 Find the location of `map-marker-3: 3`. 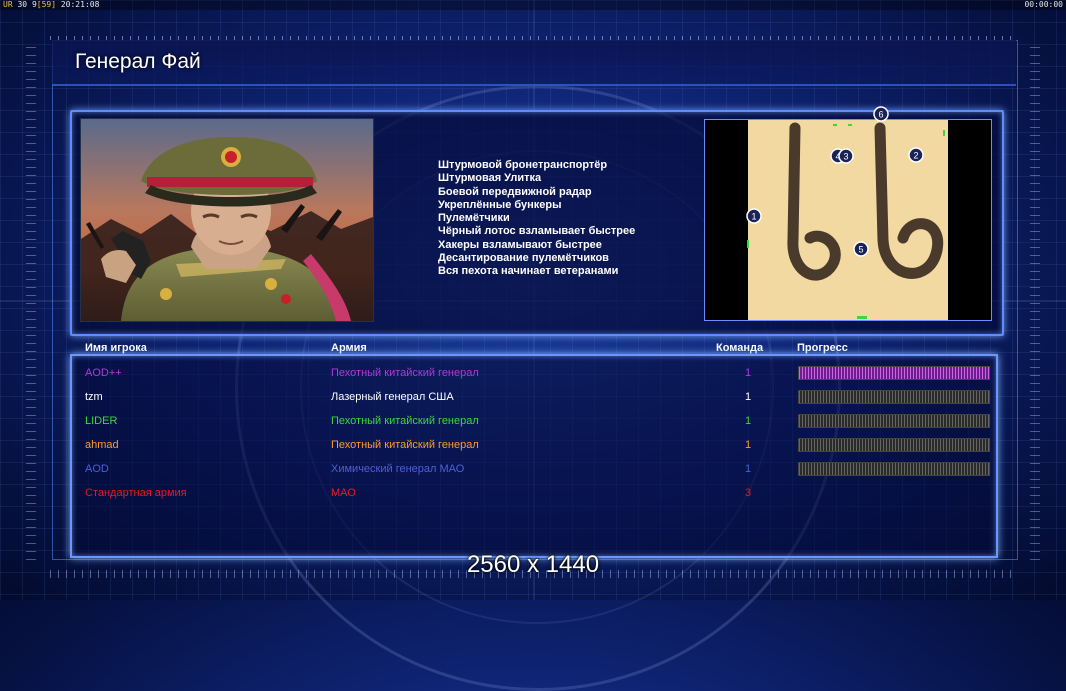

map-marker-3: 3 is located at coordinates (846, 156).